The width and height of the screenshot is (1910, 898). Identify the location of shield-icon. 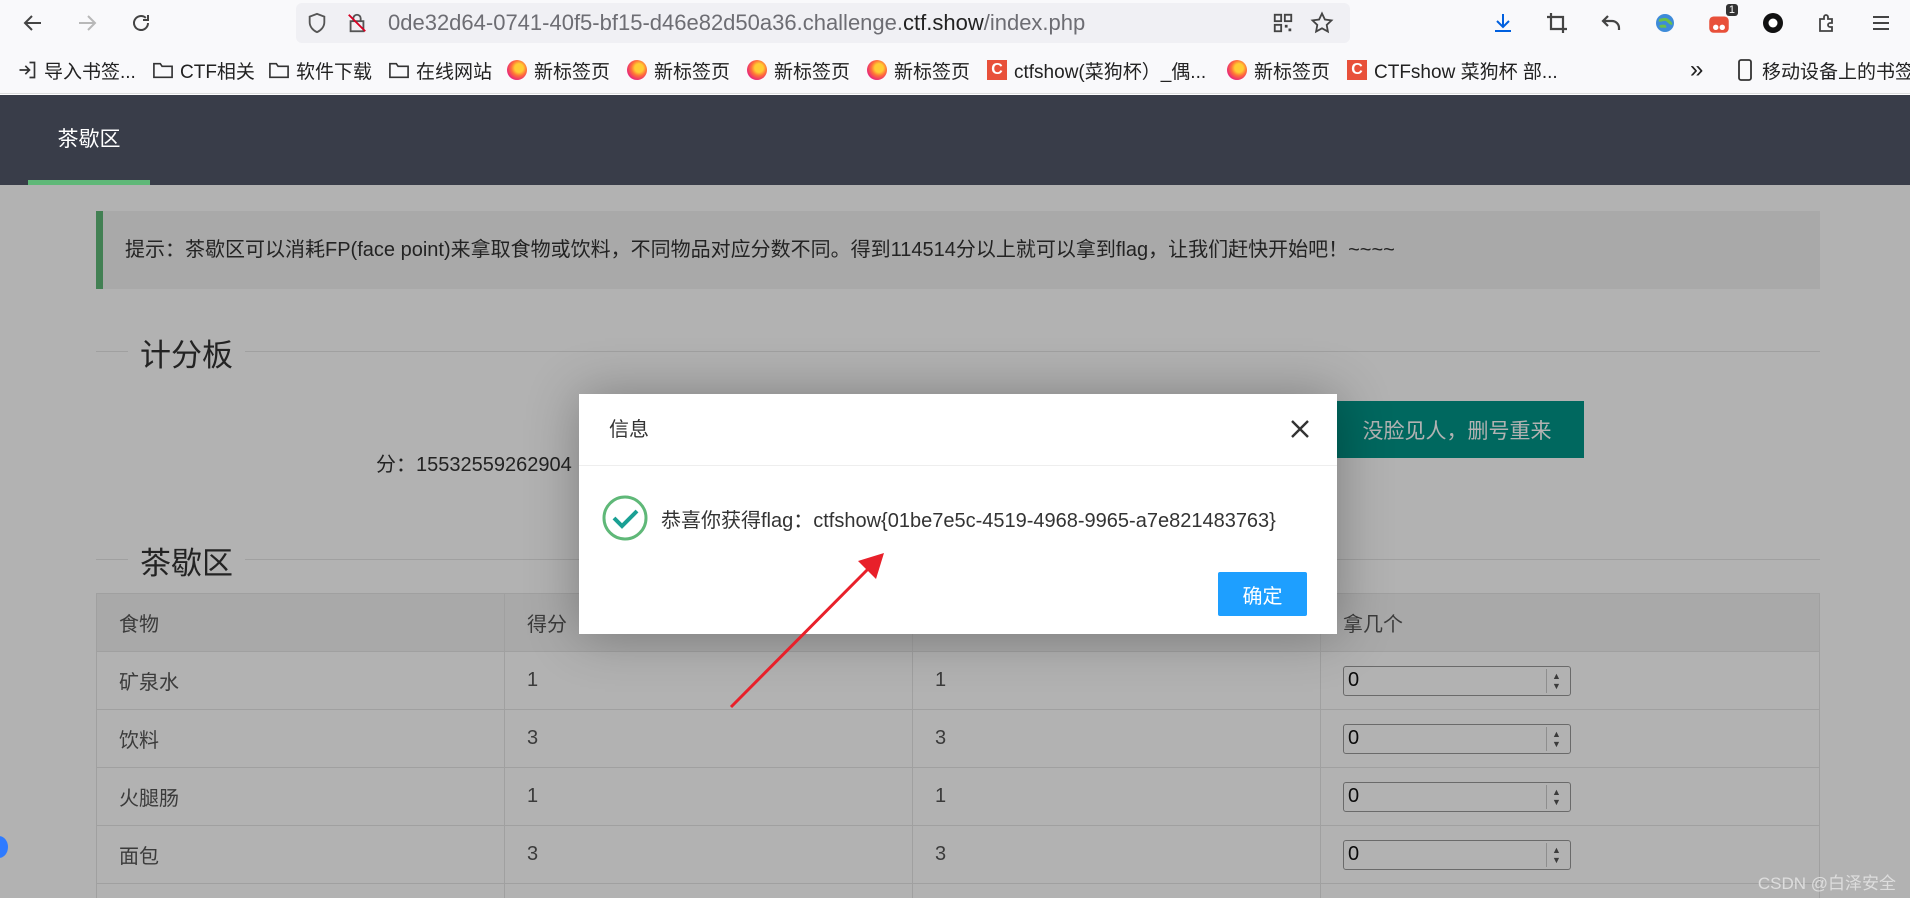
(317, 25).